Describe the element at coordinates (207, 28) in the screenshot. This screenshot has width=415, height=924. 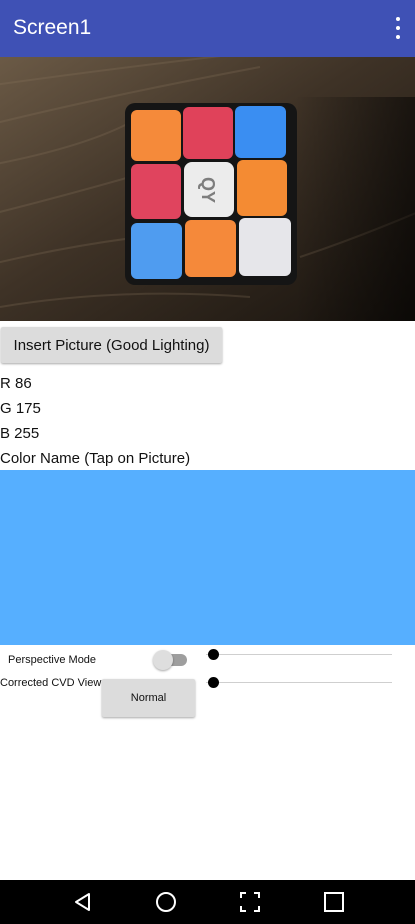
I see `app-bar: Screen1` at that location.